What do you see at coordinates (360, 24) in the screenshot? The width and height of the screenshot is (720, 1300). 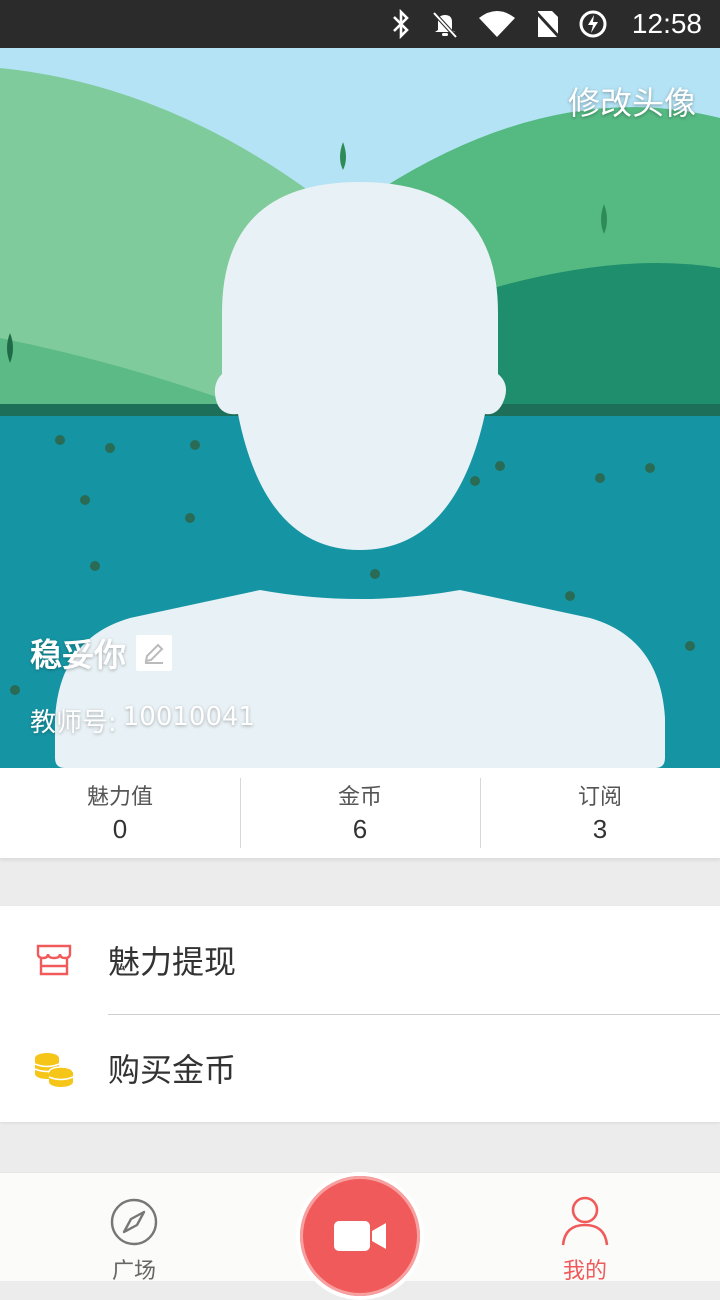 I see `status-bar: 12:58` at bounding box center [360, 24].